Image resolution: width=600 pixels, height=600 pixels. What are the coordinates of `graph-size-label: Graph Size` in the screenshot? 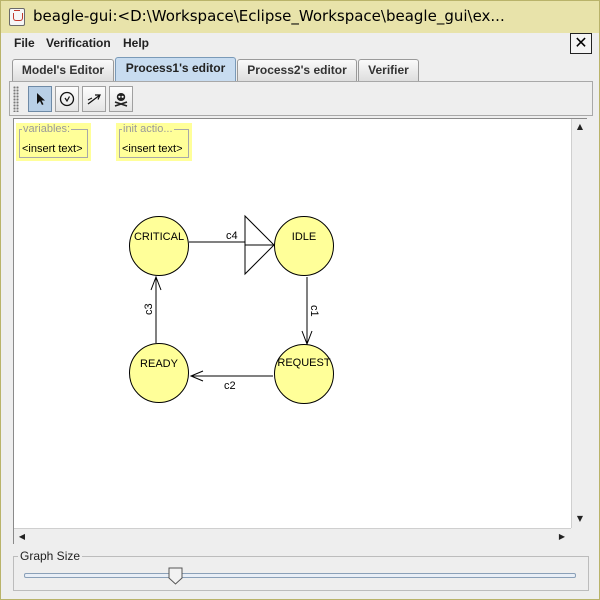 It's located at (50, 556).